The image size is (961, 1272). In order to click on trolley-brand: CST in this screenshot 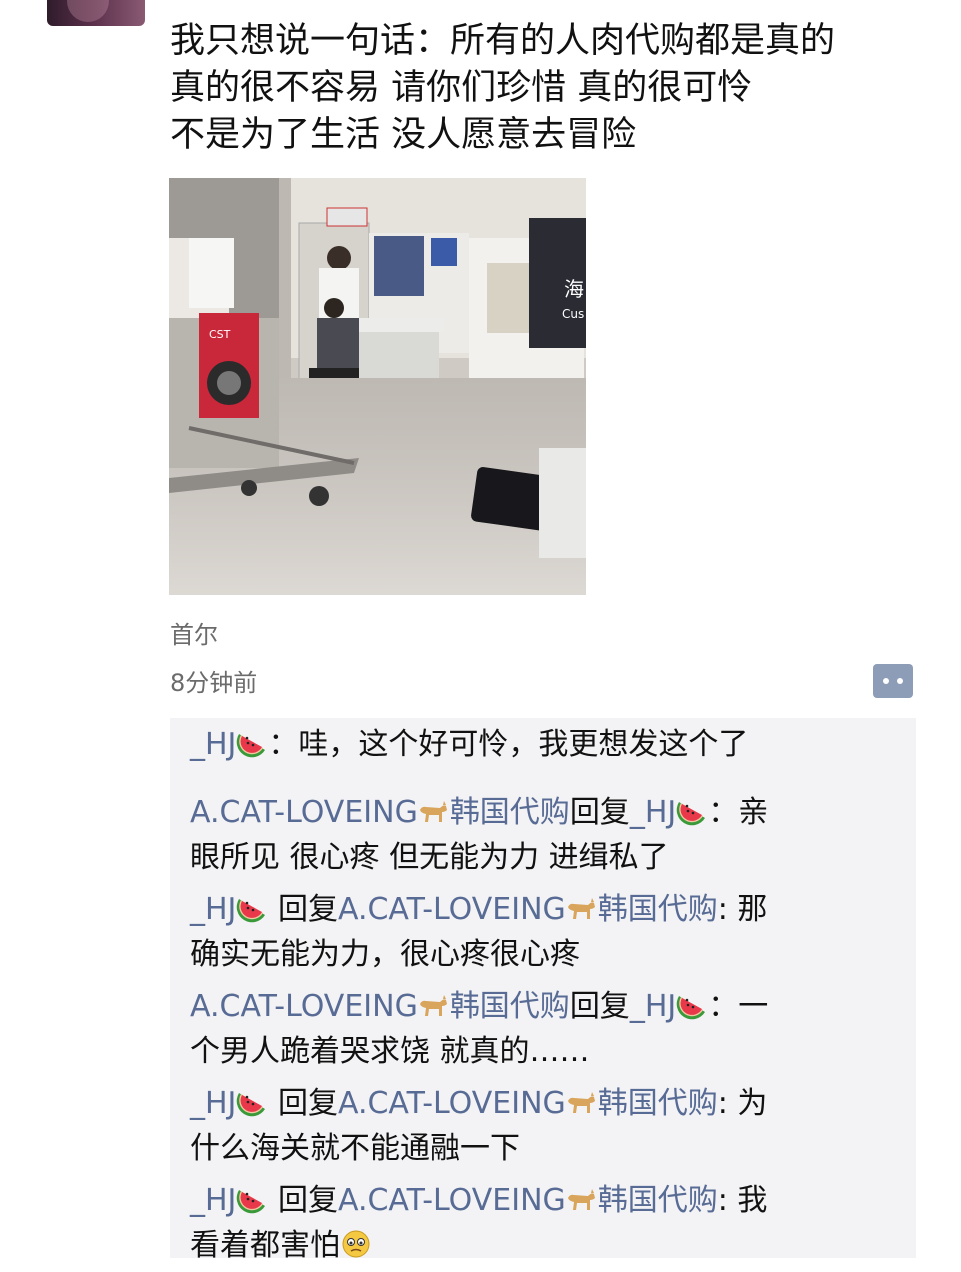, I will do `click(220, 334)`.